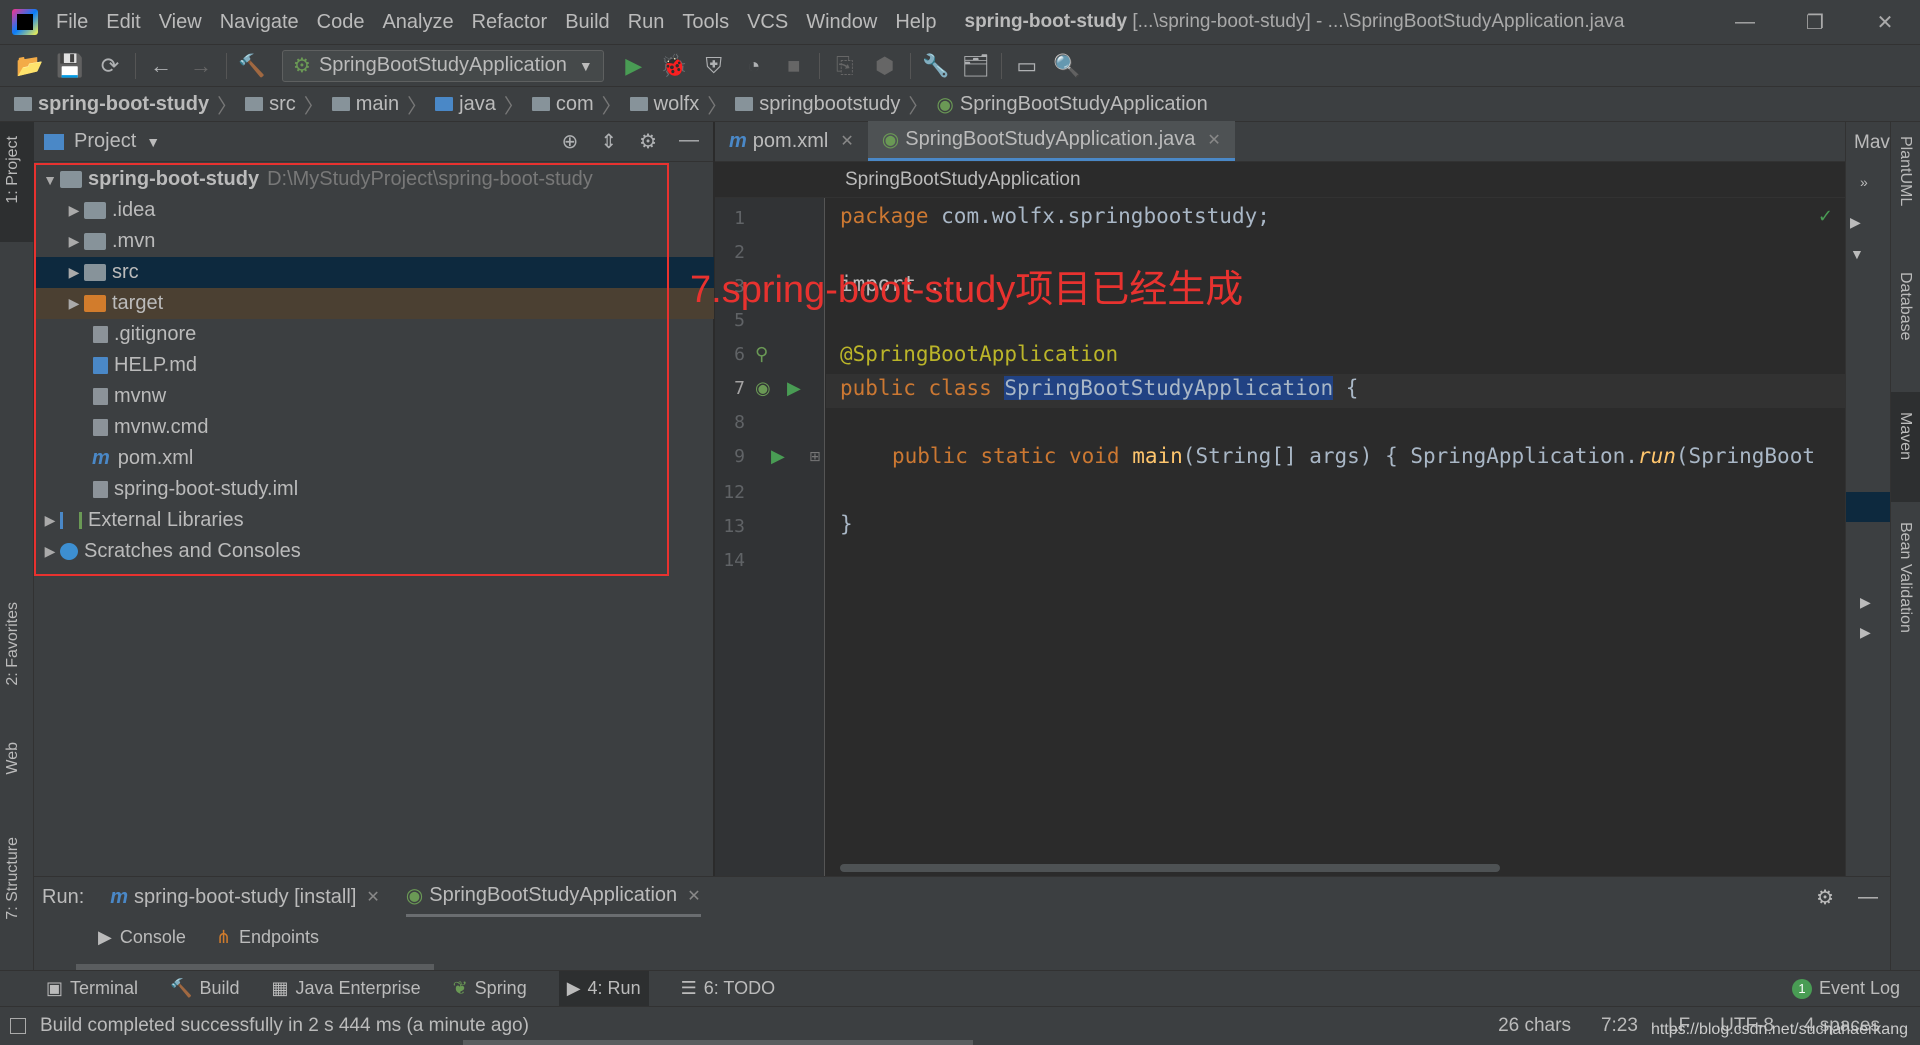 The image size is (1920, 1045). Describe the element at coordinates (201, 66) in the screenshot. I see `forward-arrow-icon: →` at that location.